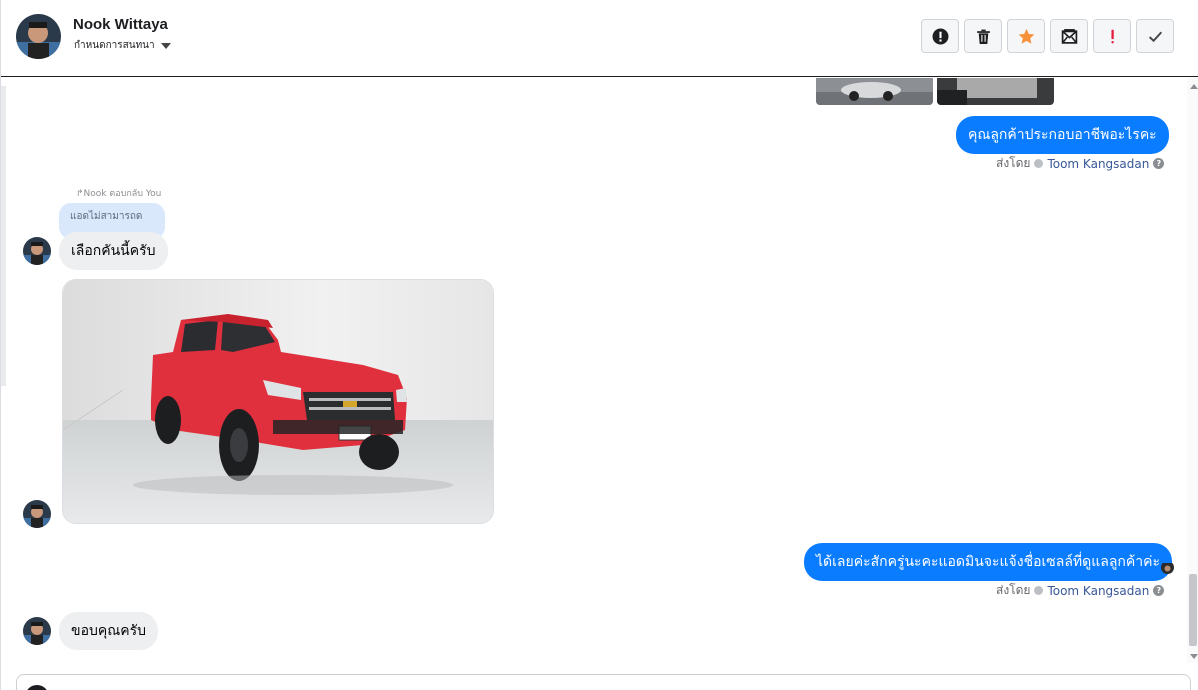  I want to click on conversation-status-dropdown: กำหนดการสนทนา, so click(122, 45).